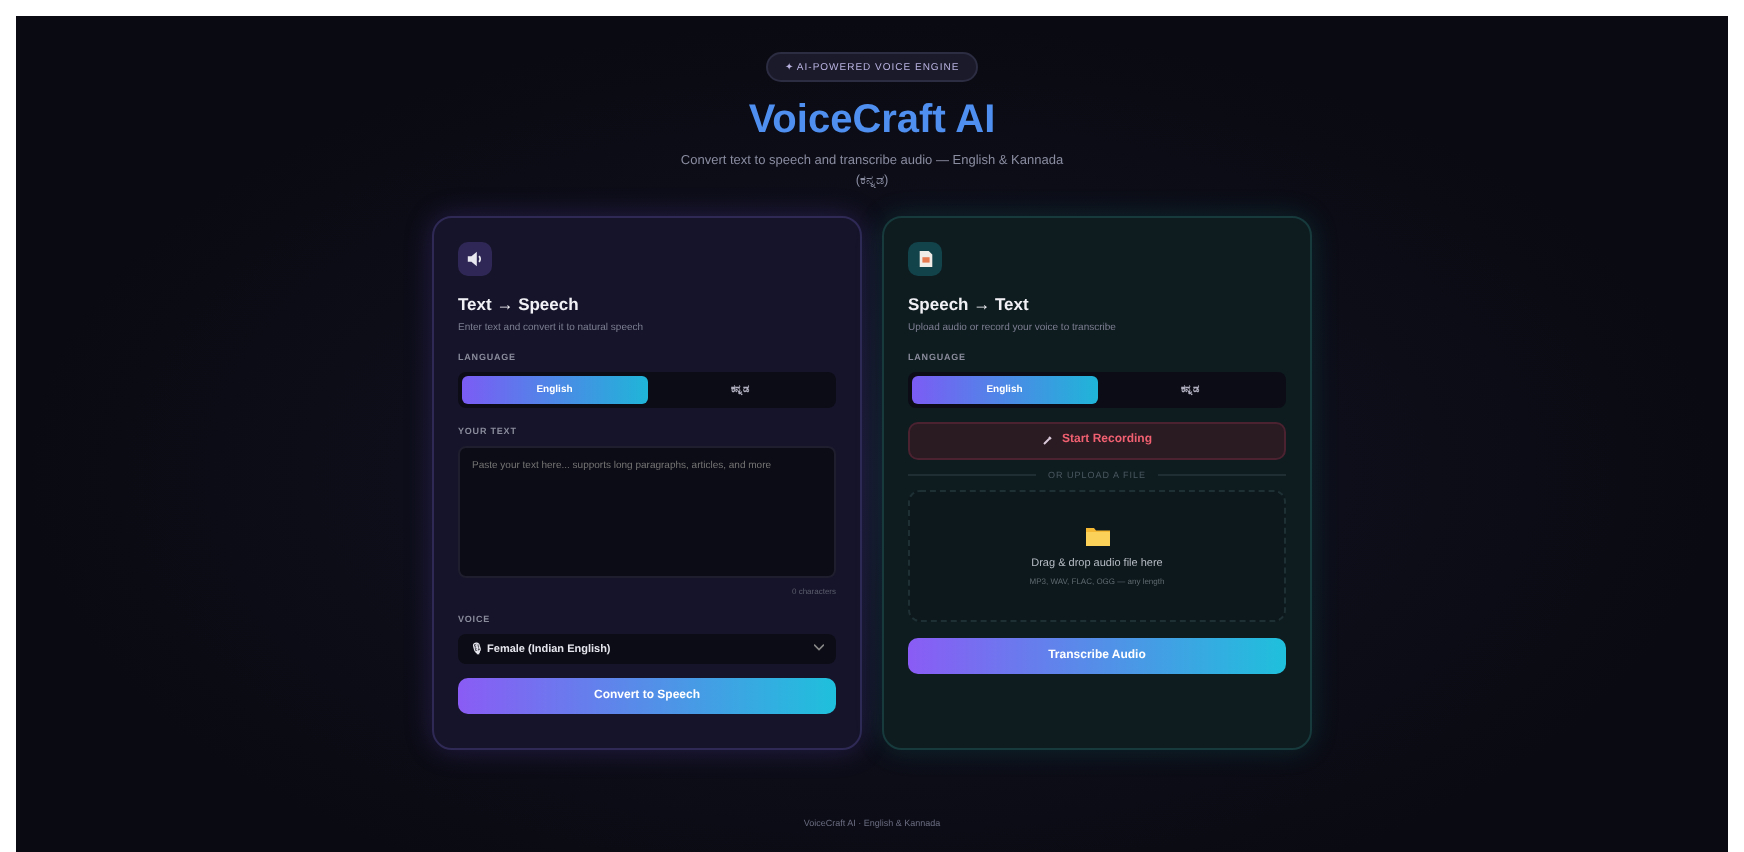 This screenshot has width=1744, height=852. Describe the element at coordinates (969, 303) in the screenshot. I see `card-title: Speech → Text` at that location.